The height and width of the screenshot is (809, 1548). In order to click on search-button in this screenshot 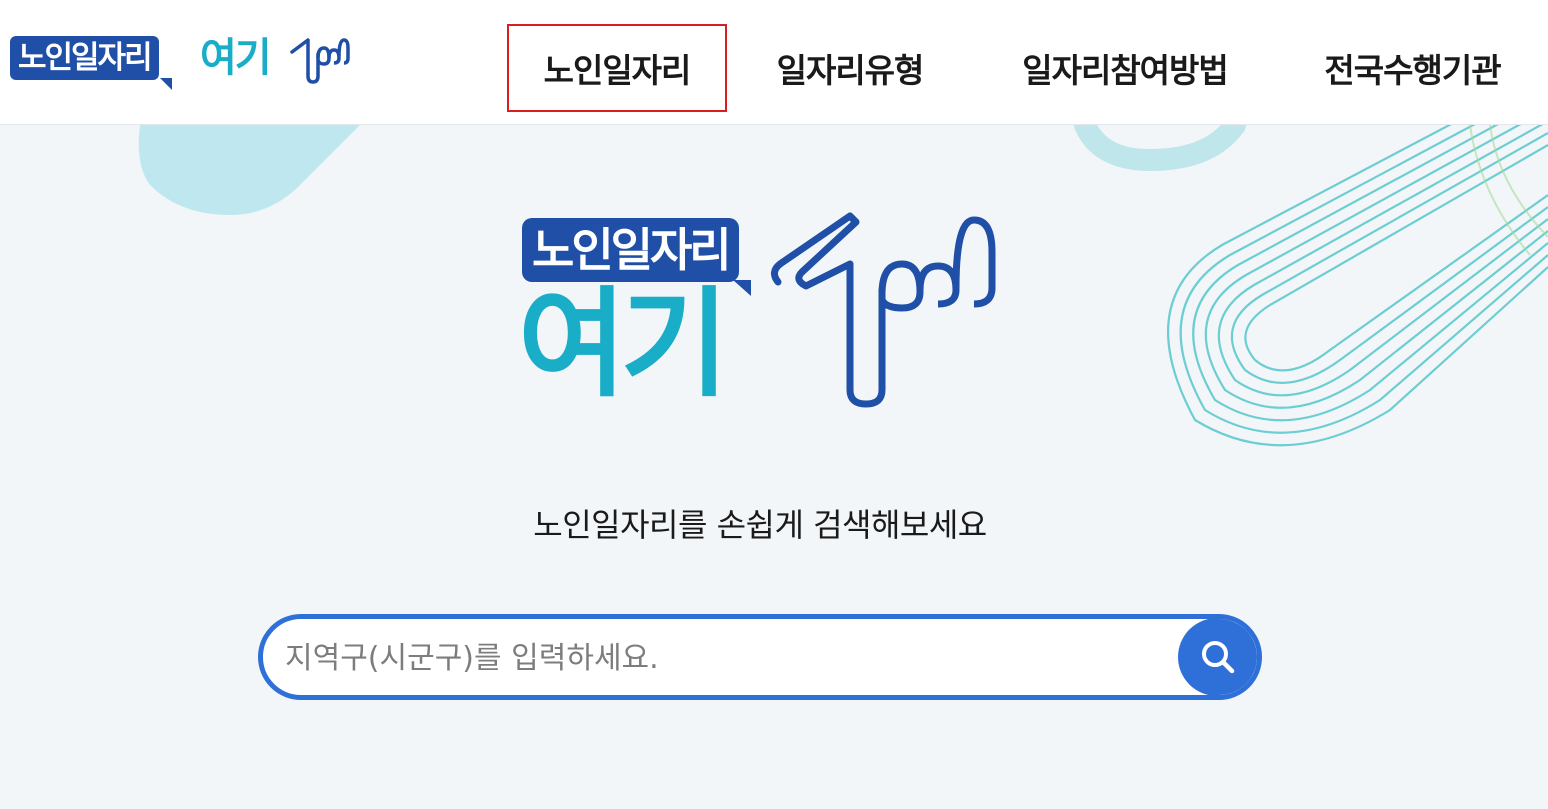, I will do `click(1217, 657)`.